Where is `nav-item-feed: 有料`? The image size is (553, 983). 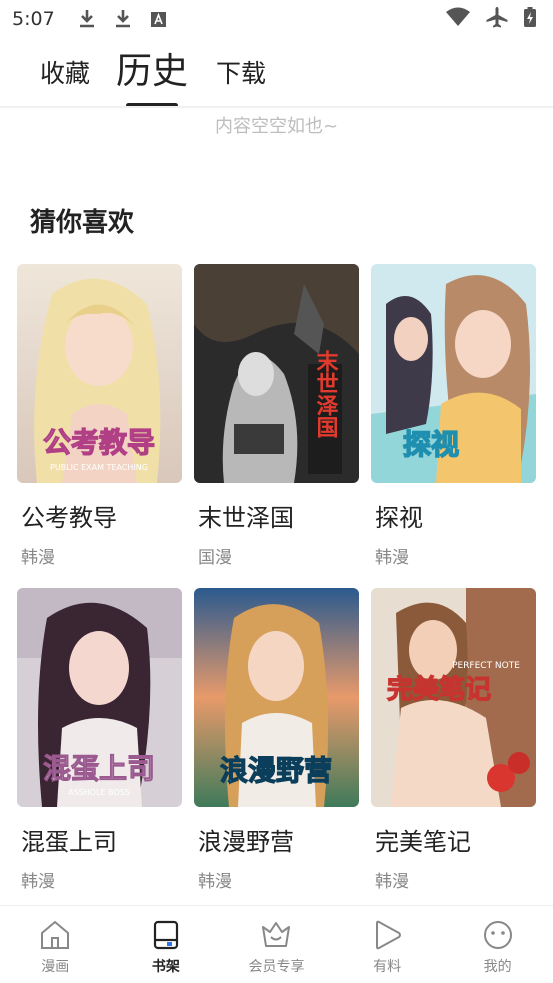
nav-item-feed: 有料 is located at coordinates (387, 944).